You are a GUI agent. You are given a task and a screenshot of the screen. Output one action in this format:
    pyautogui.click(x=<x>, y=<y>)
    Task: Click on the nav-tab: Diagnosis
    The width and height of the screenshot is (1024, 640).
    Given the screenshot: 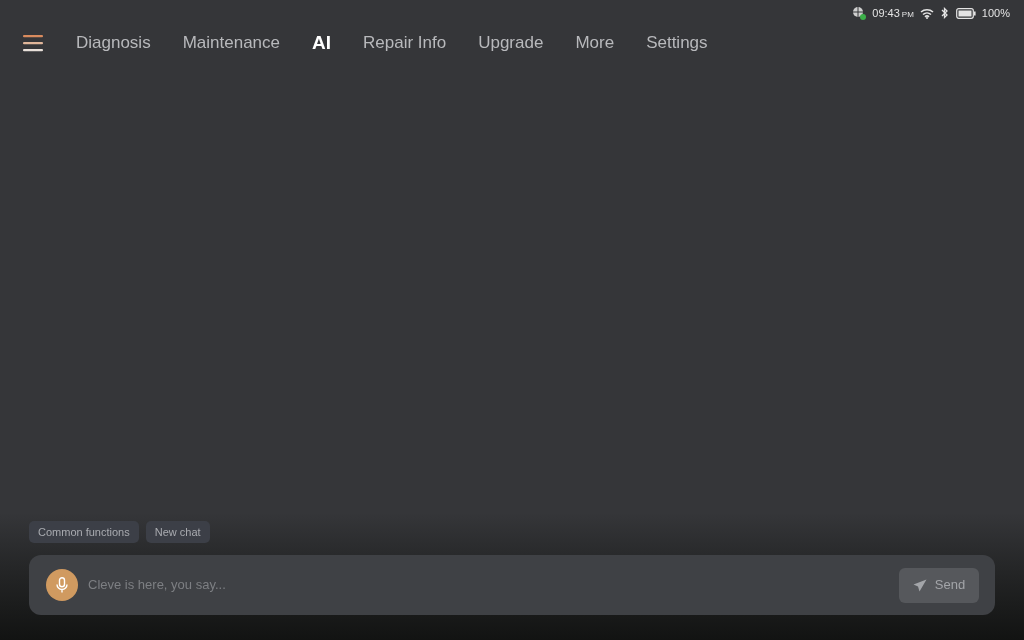 What is the action you would take?
    pyautogui.click(x=113, y=43)
    